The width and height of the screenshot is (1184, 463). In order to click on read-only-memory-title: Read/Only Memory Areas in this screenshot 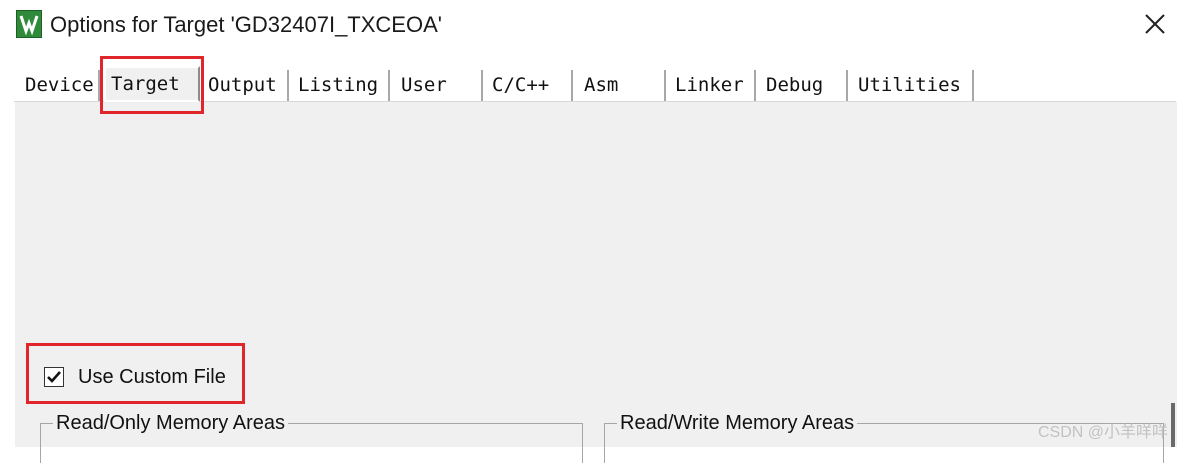, I will do `click(170, 423)`.